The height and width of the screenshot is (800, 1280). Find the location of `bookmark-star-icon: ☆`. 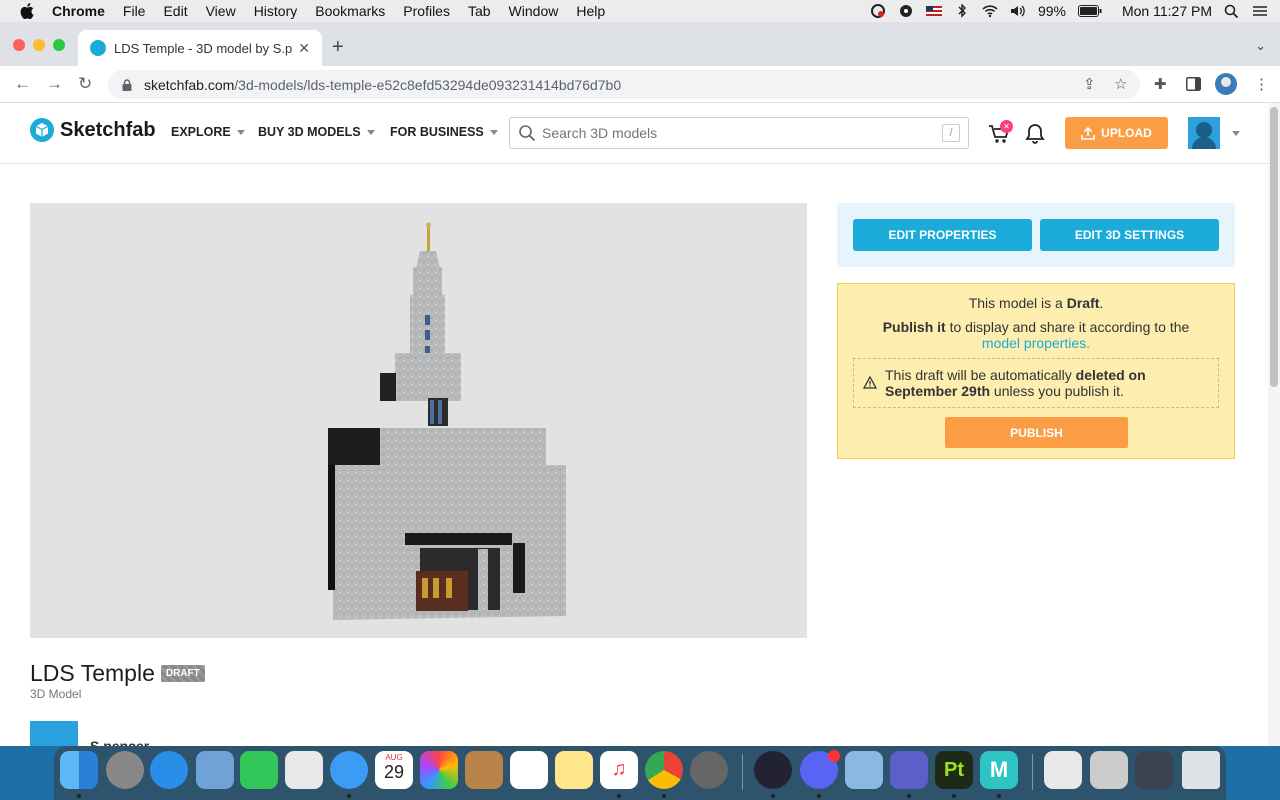

bookmark-star-icon: ☆ is located at coordinates (1120, 84).